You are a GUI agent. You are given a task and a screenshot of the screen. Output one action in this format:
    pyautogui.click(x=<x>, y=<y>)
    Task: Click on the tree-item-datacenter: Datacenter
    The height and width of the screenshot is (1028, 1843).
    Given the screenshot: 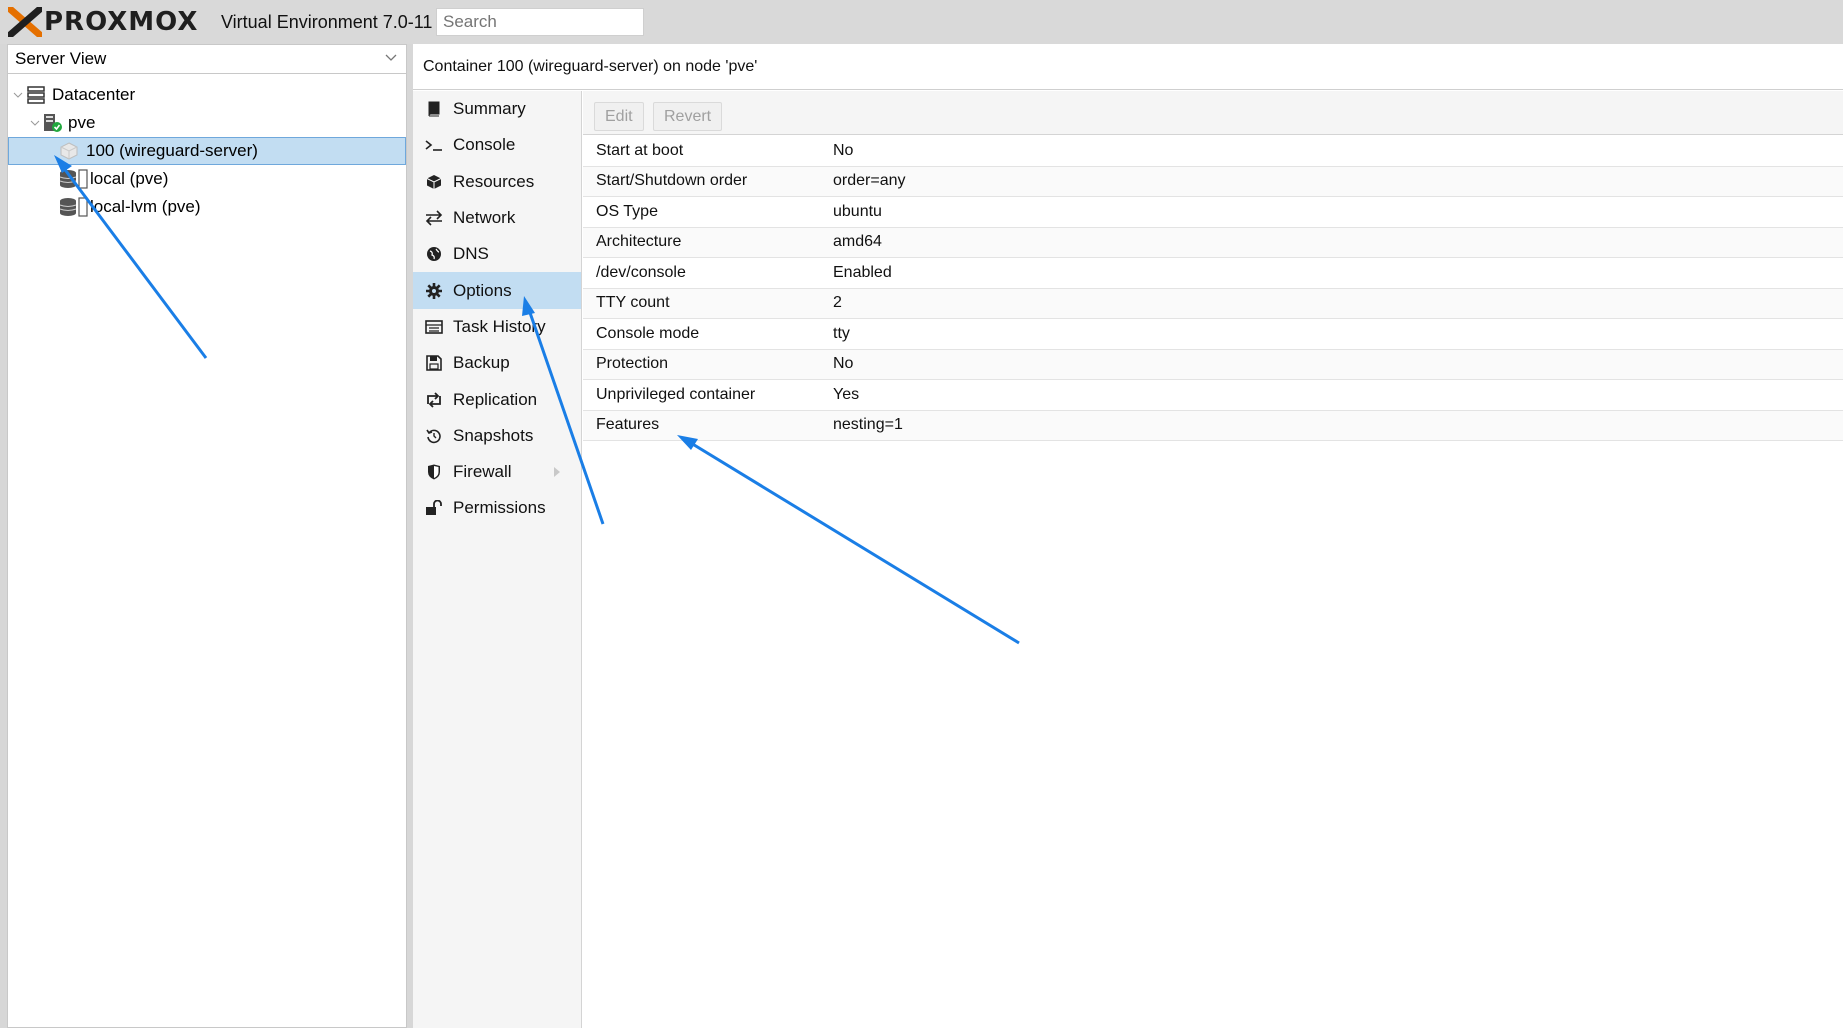 What is the action you would take?
    pyautogui.click(x=207, y=95)
    